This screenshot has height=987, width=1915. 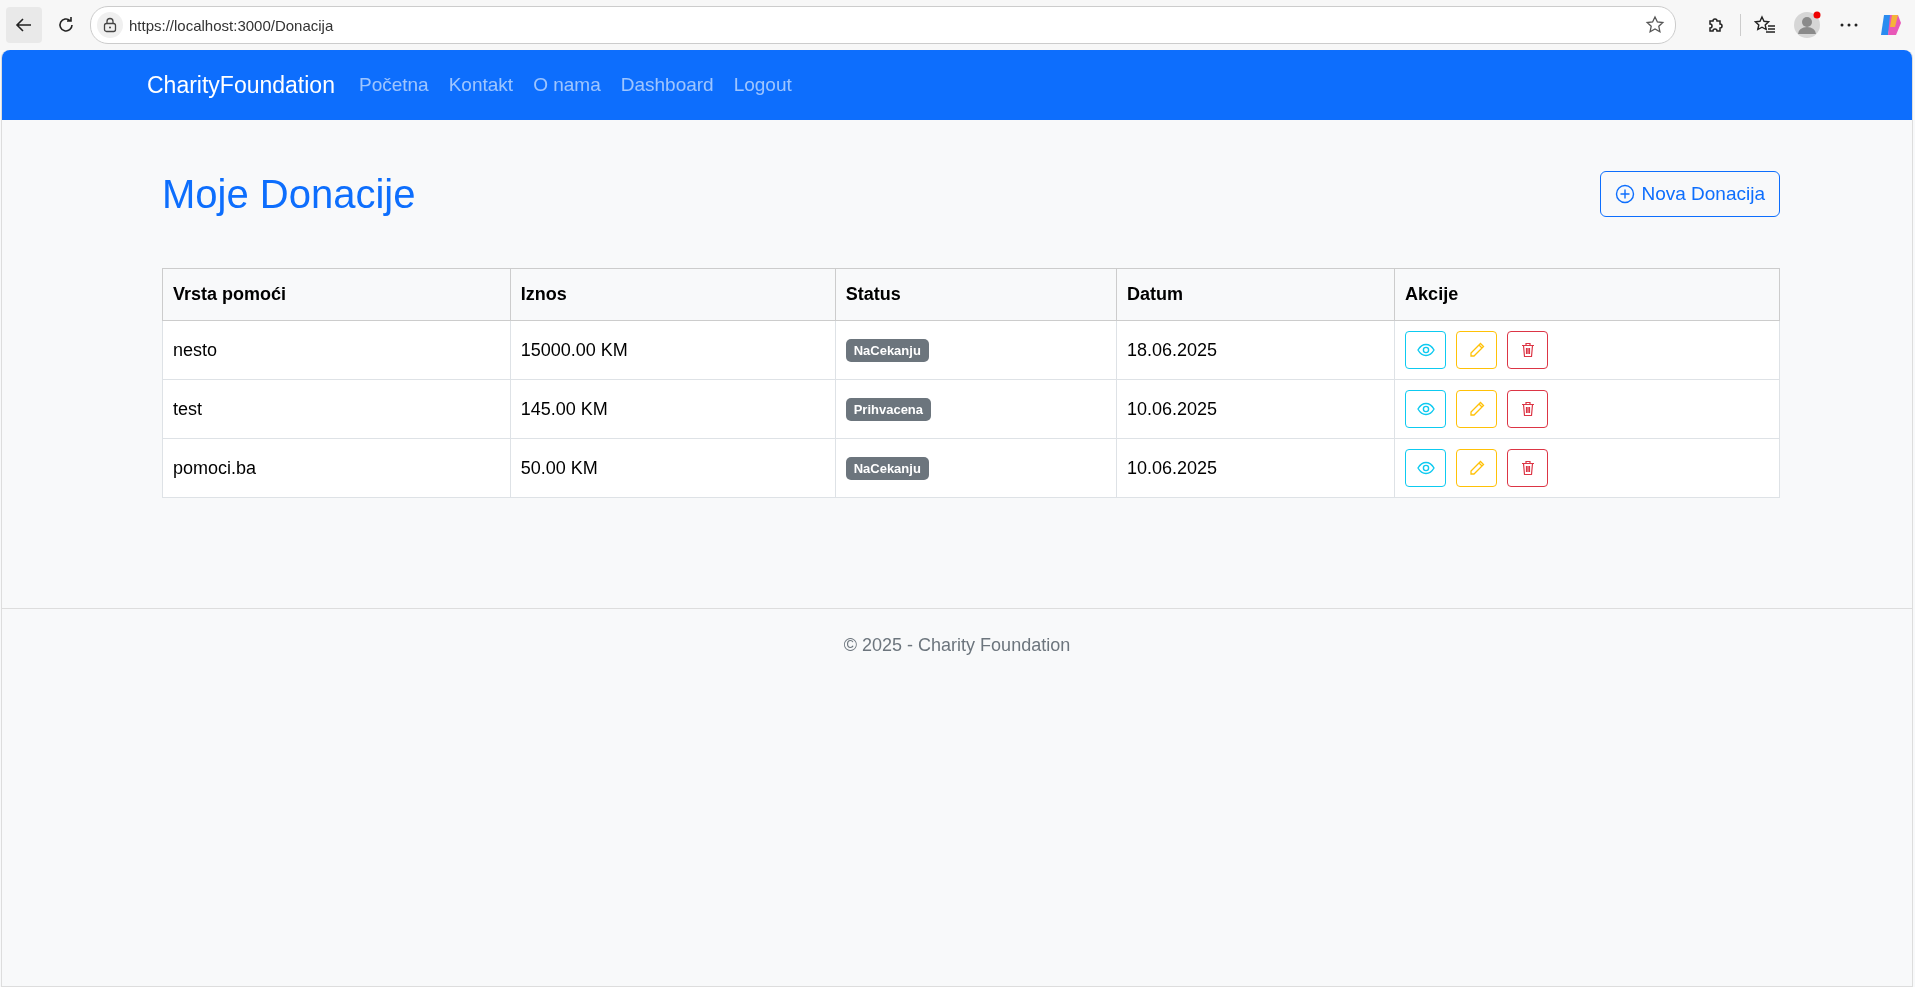 I want to click on table-cell: nesto, so click(x=336, y=350).